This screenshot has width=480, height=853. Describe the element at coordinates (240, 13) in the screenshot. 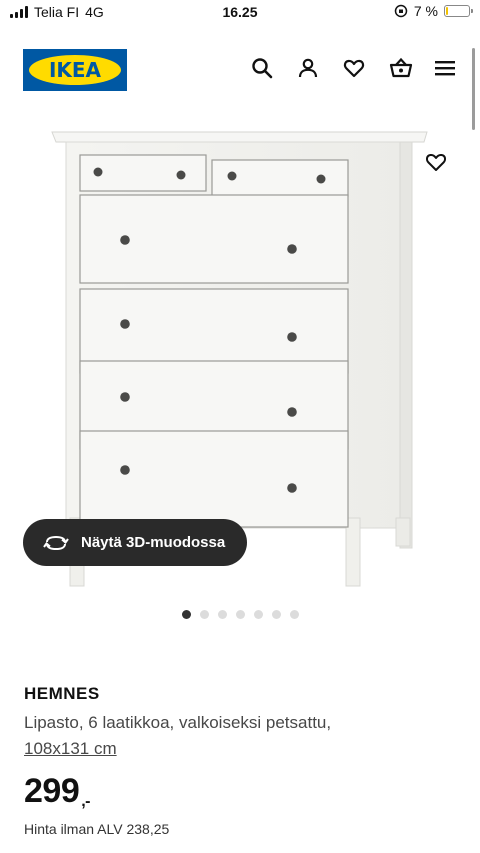

I see `status-bar: Telia FI 4G 16.25 7 %` at that location.